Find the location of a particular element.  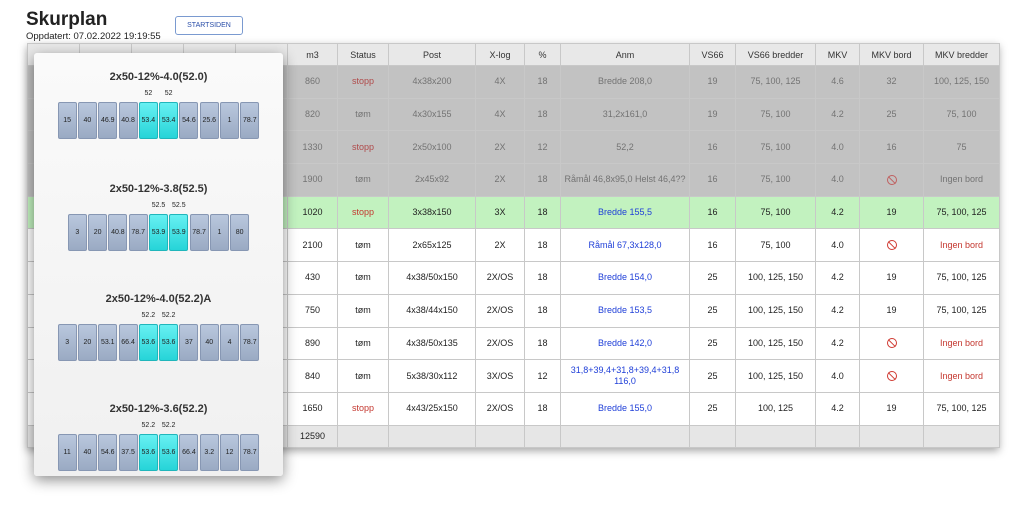

anm-cell: Bredde 155,5 is located at coordinates (625, 212).